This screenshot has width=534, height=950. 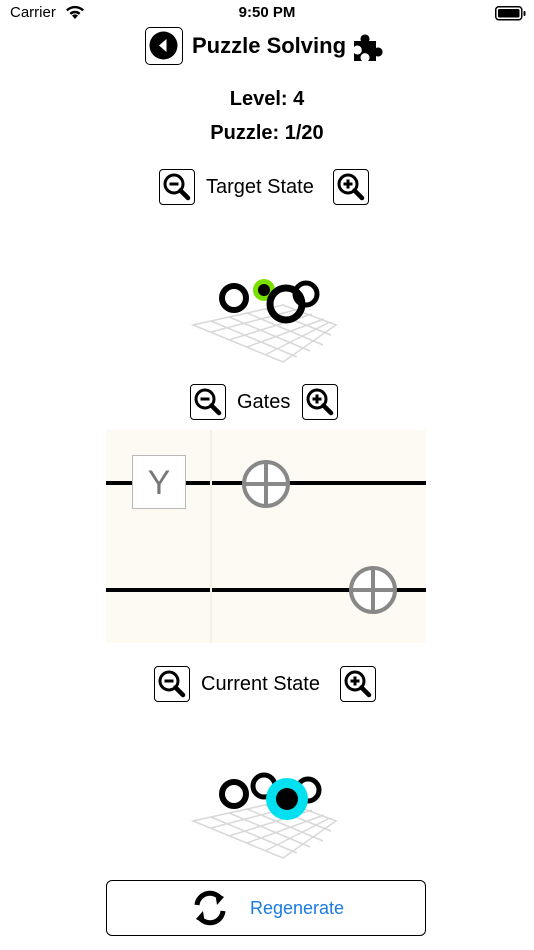 What do you see at coordinates (368, 48) in the screenshot?
I see `puzzle-piece-icon` at bounding box center [368, 48].